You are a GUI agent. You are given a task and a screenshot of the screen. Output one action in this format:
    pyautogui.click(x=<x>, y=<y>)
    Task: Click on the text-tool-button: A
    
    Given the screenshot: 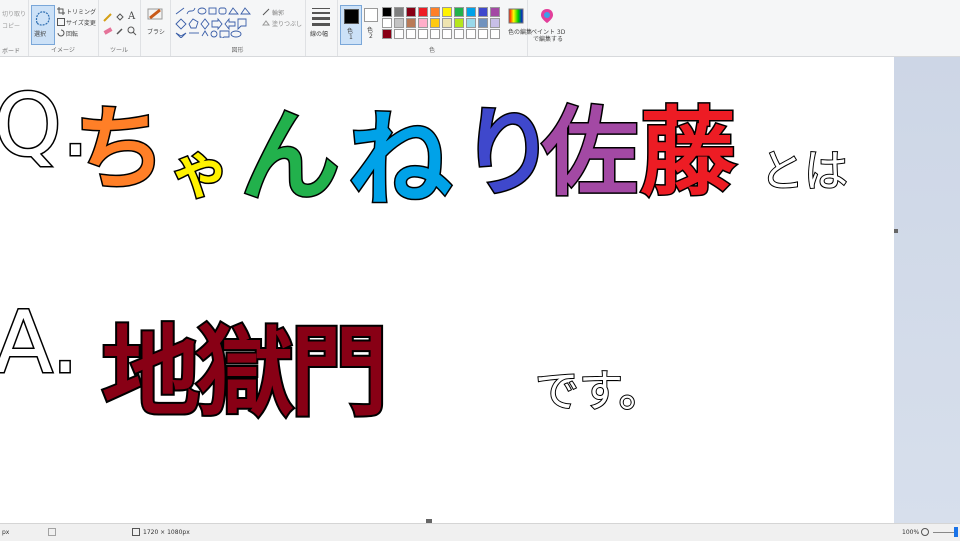 What is the action you would take?
    pyautogui.click(x=131, y=16)
    